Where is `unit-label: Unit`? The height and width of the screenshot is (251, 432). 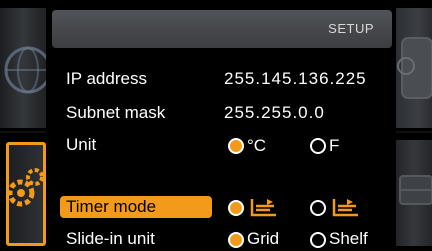
unit-label: Unit is located at coordinates (81, 144).